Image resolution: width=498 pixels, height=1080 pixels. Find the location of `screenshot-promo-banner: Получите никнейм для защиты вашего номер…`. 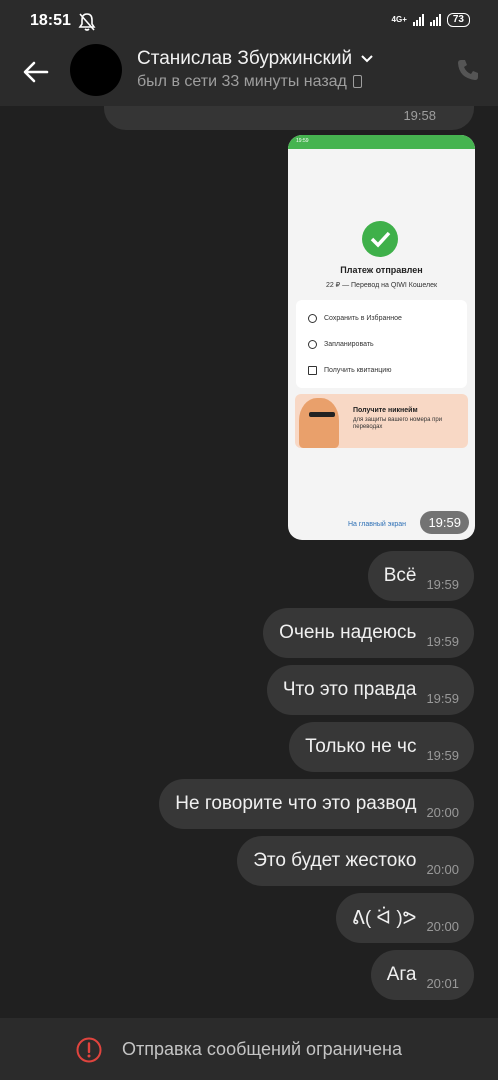

screenshot-promo-banner: Получите никнейм для защиты вашего номер… is located at coordinates (381, 421).